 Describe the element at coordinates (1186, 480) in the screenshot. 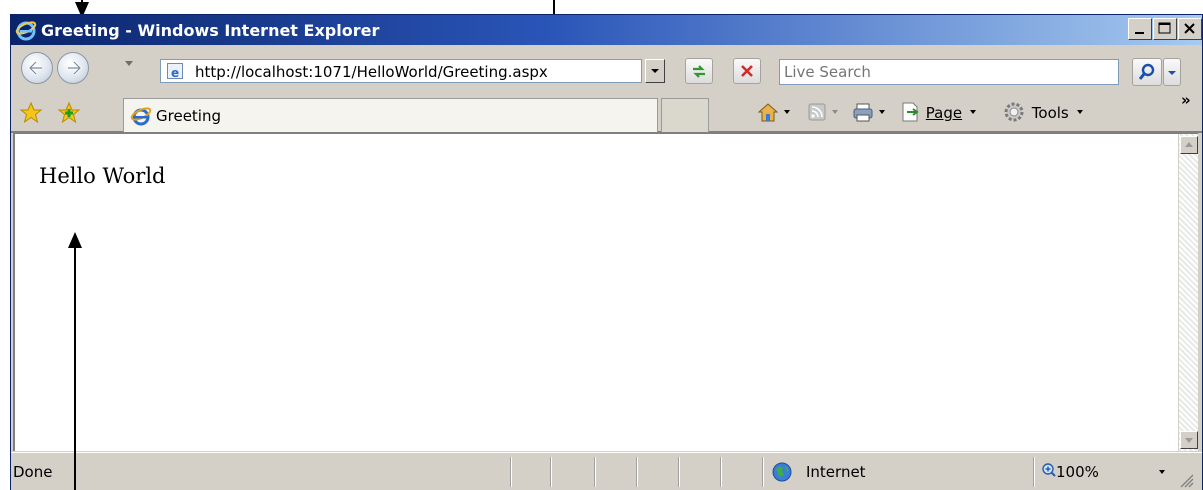

I see `resize-grip-icon` at that location.